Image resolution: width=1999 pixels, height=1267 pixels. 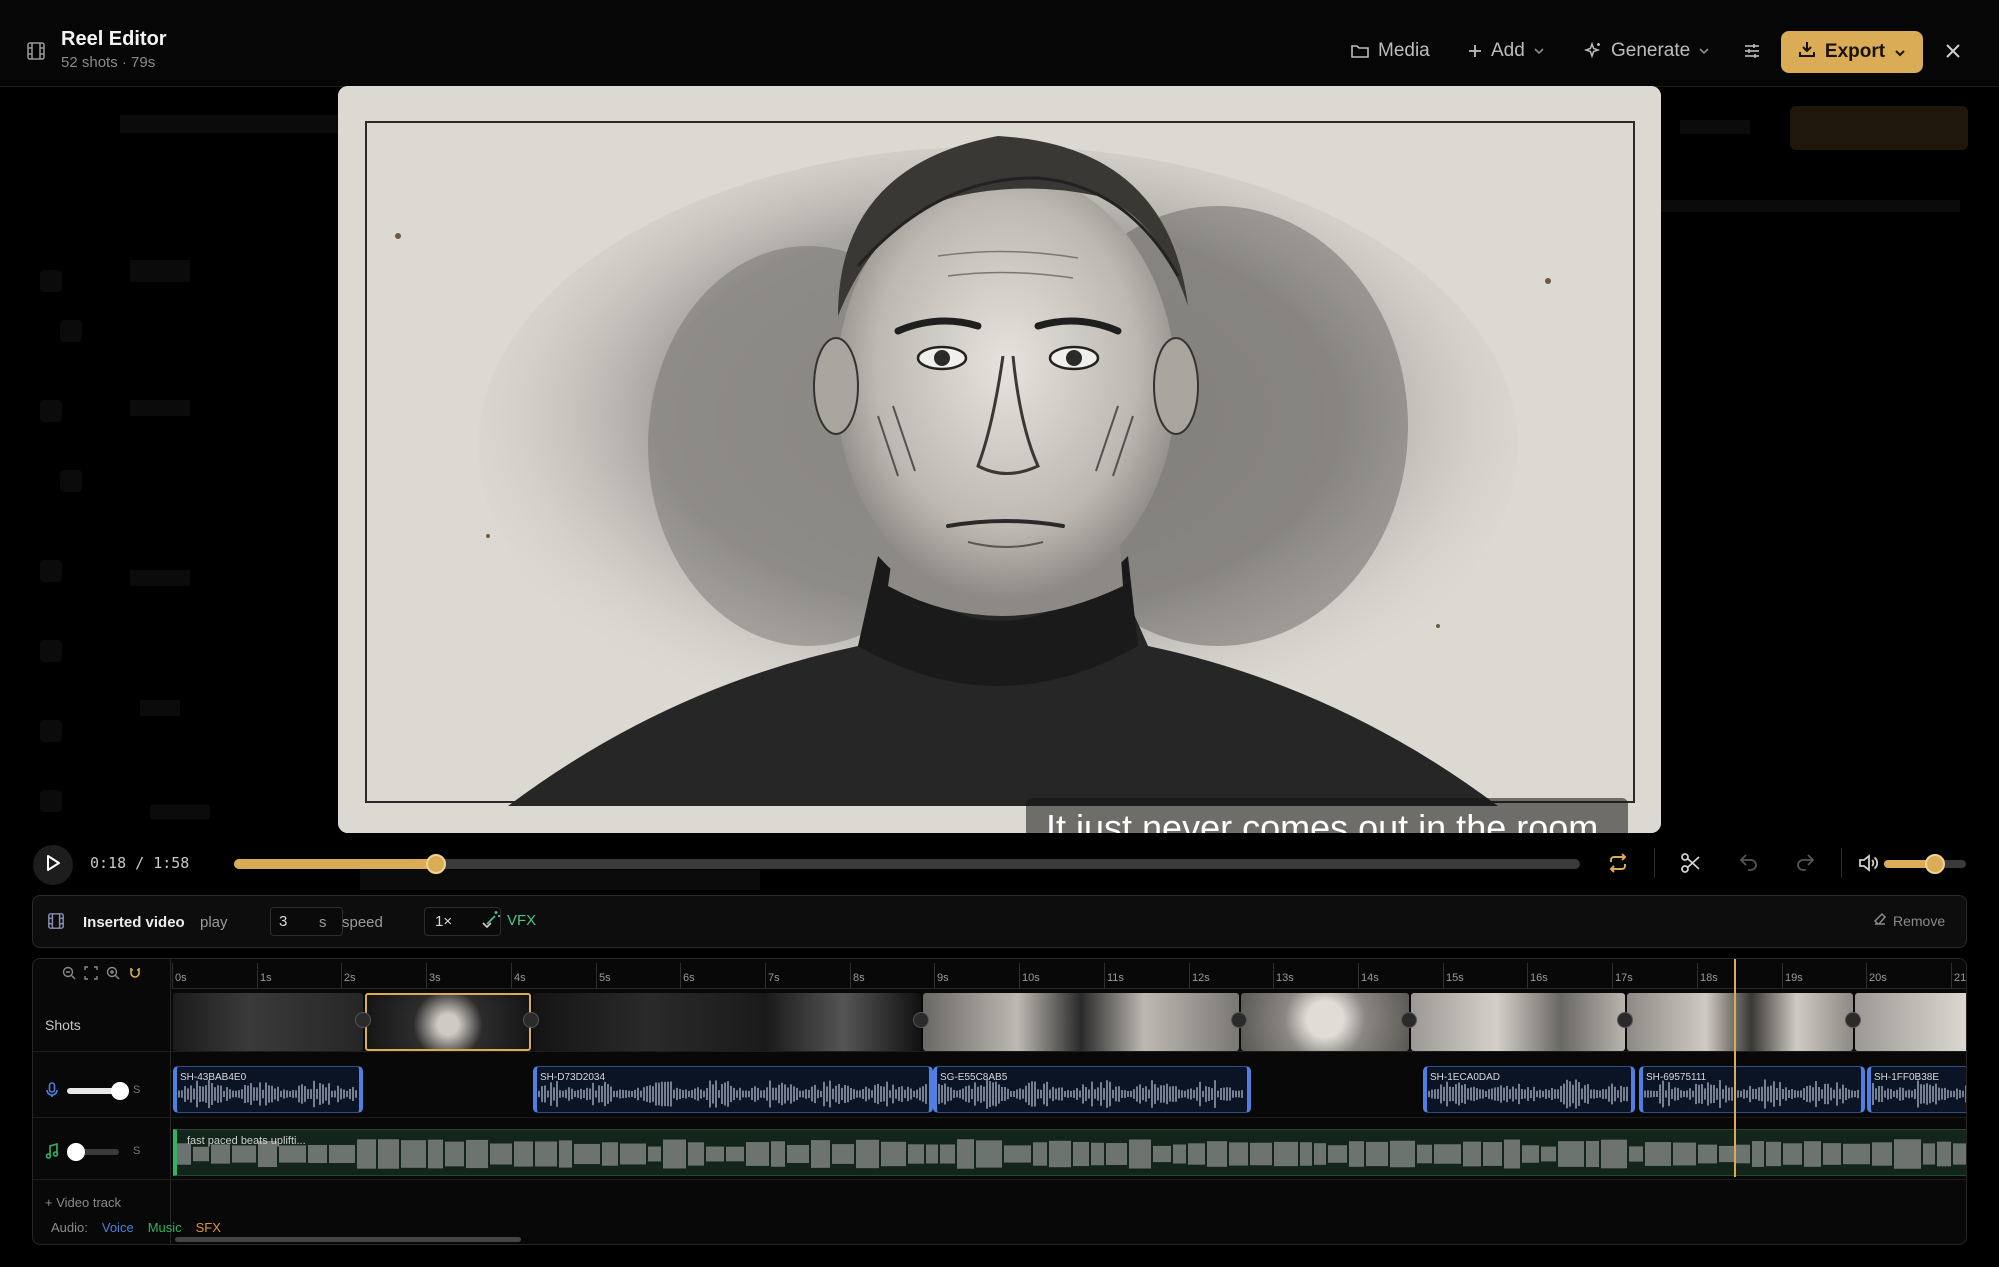 I want to click on volume-slider, so click(x=1925, y=864).